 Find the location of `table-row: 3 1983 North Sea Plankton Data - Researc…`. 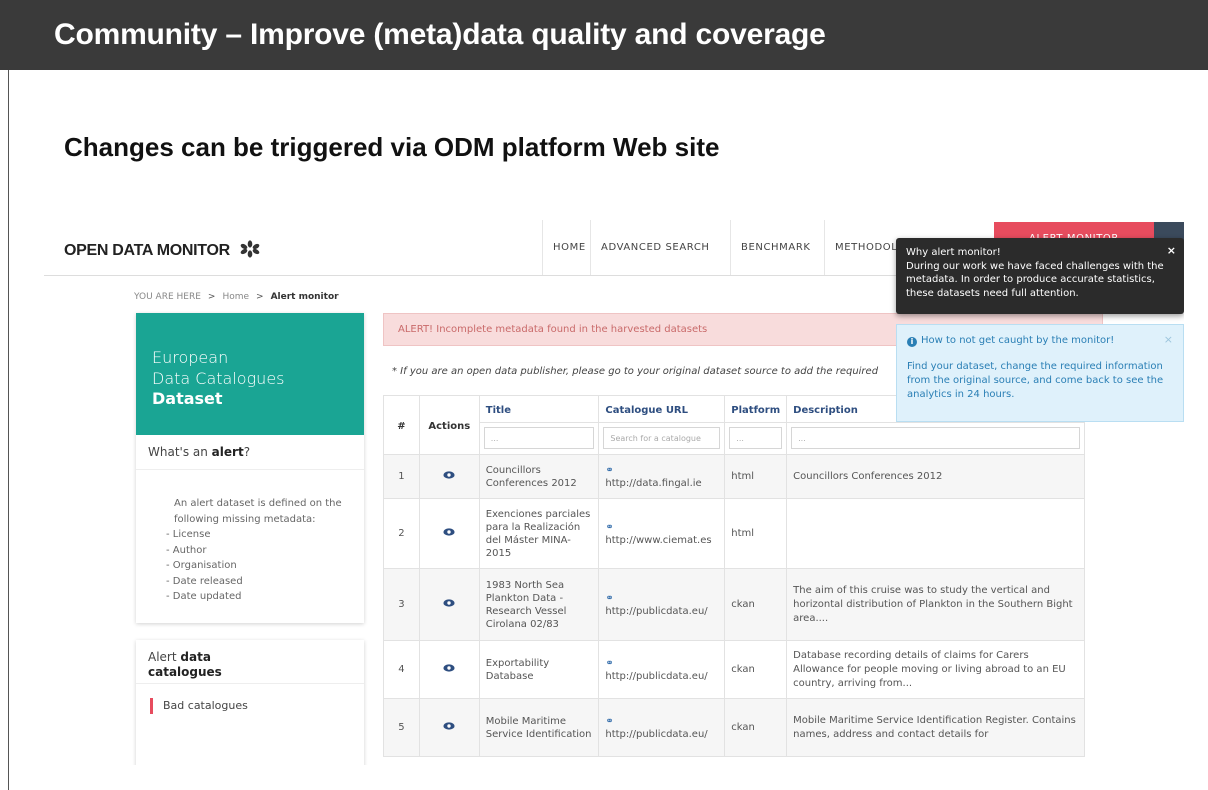

table-row: 3 1983 North Sea Plankton Data - Researc… is located at coordinates (734, 604).